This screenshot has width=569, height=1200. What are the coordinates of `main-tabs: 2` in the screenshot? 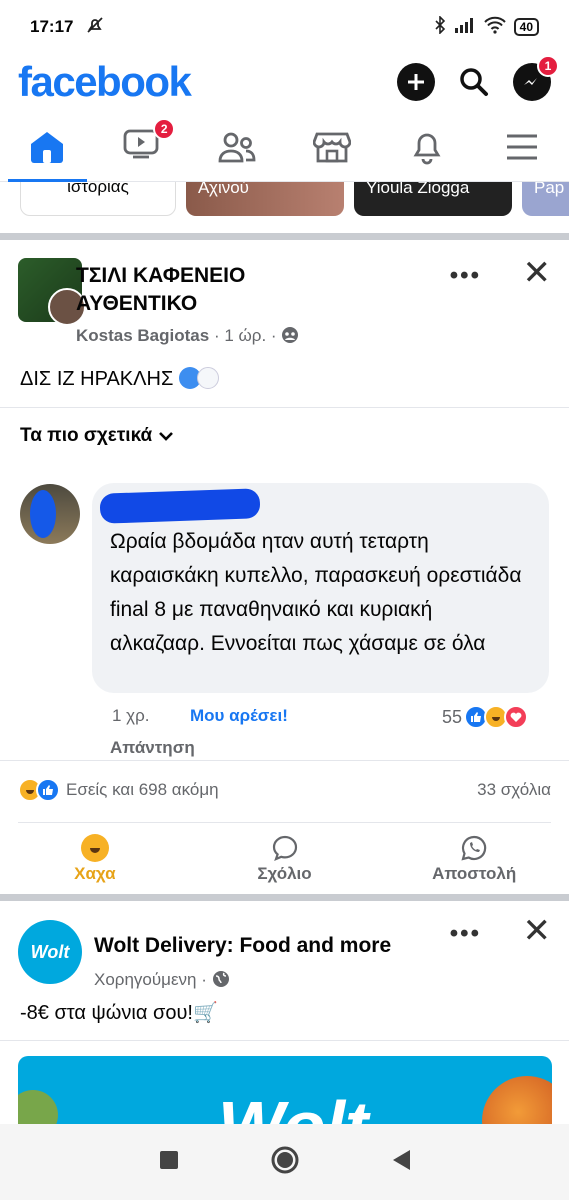 It's located at (284, 147).